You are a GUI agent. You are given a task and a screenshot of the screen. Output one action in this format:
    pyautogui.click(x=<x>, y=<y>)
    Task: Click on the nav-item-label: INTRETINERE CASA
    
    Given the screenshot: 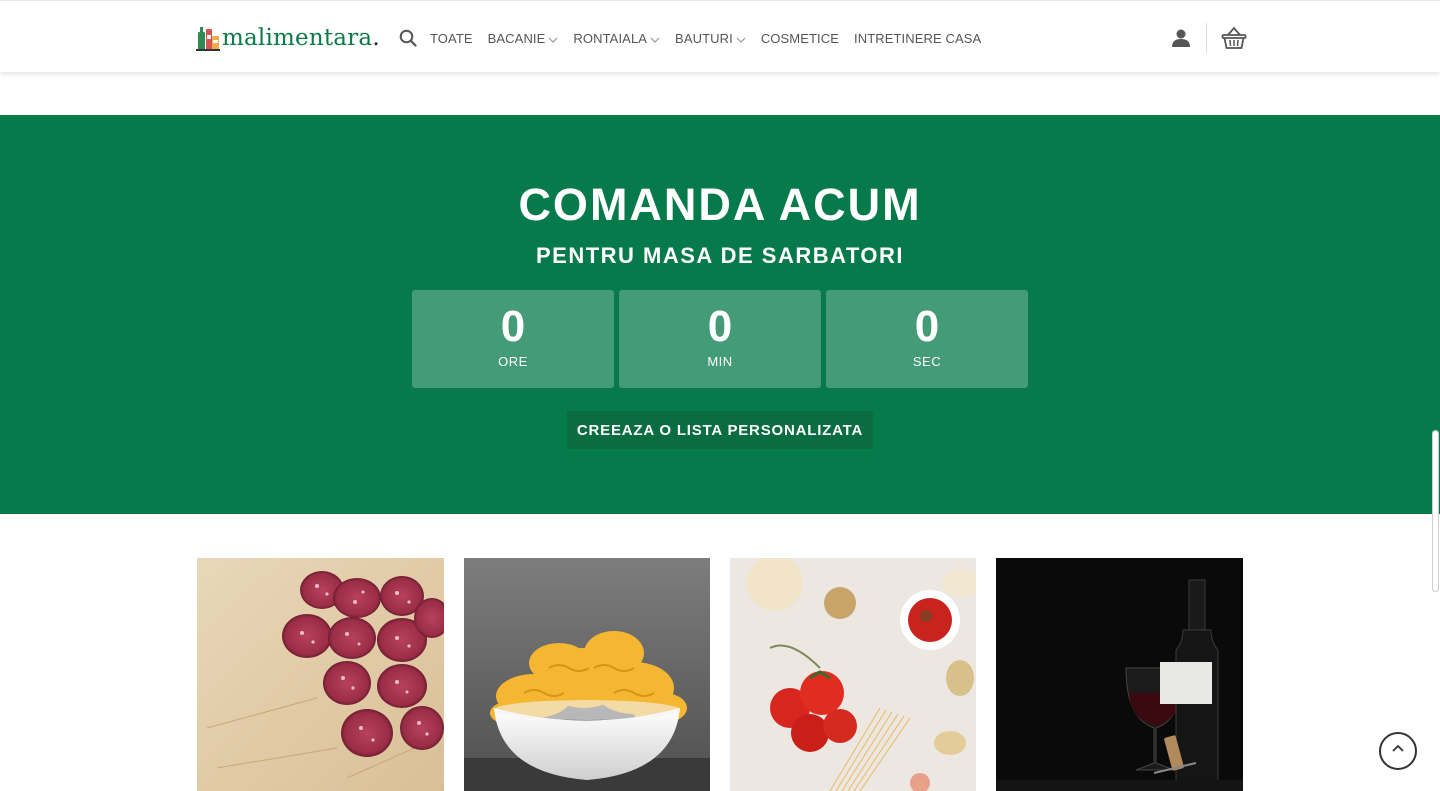 What is the action you would take?
    pyautogui.click(x=918, y=38)
    